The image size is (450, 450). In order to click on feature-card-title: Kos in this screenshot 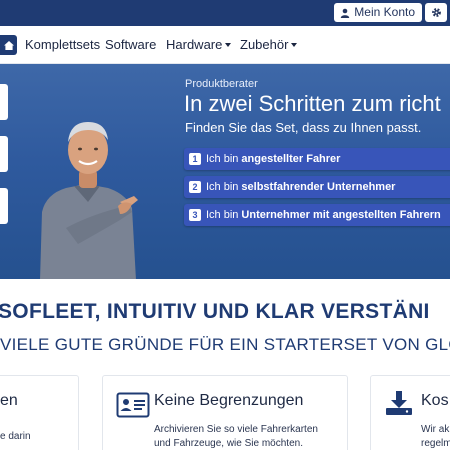, I will do `click(435, 400)`.